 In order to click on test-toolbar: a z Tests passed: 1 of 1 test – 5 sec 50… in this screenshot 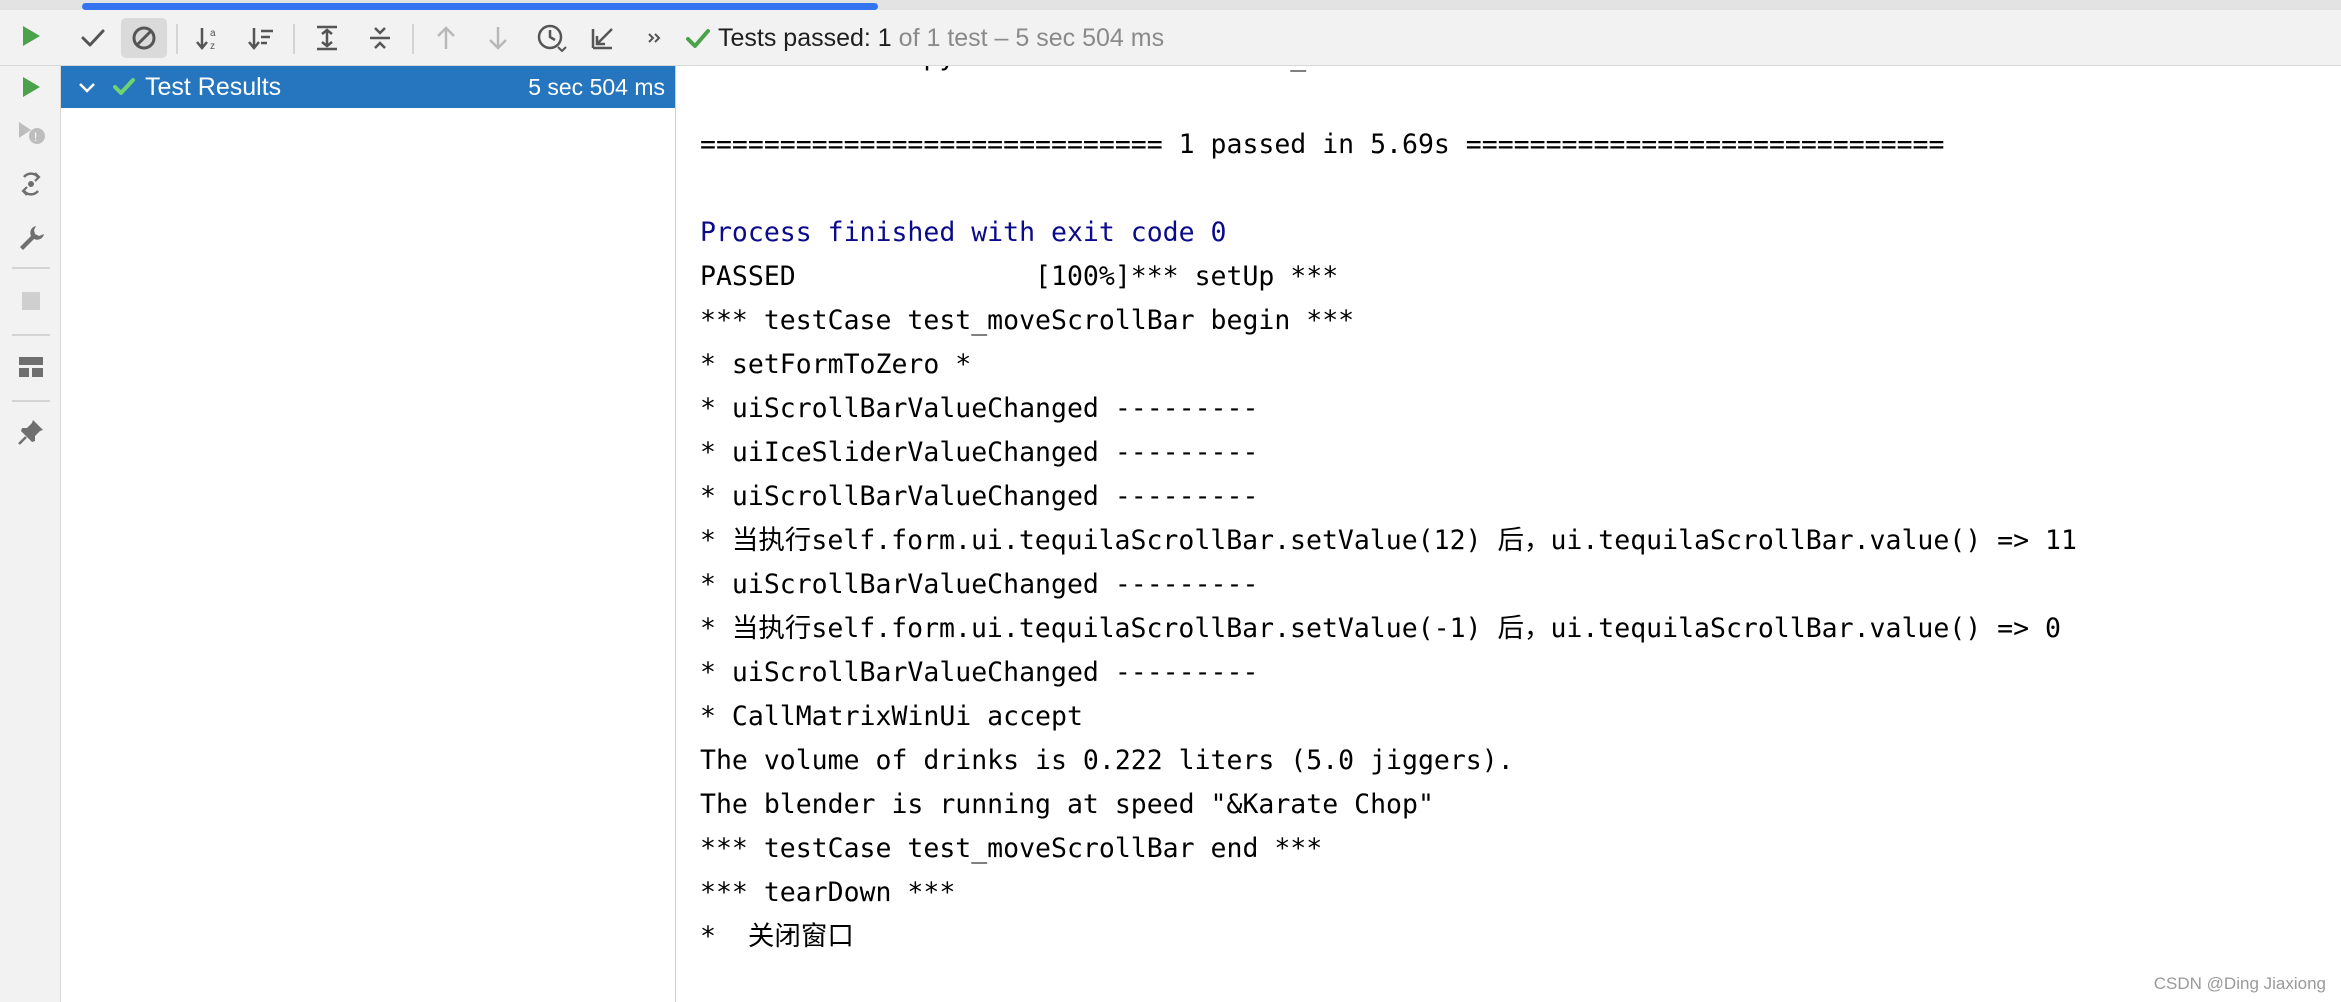, I will do `click(1170, 38)`.